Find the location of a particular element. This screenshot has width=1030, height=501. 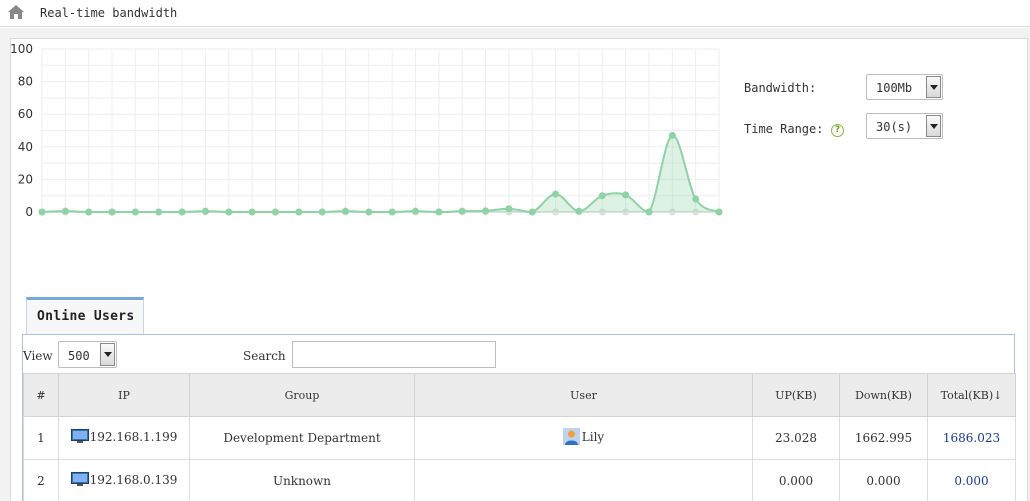

row-user: Lily is located at coordinates (583, 438).